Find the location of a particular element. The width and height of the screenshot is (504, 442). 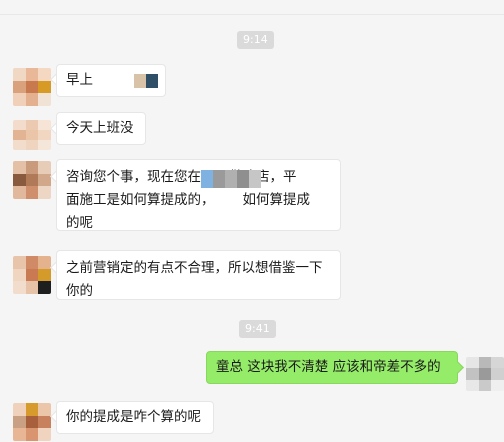

message-text: 咨询您个事，现在您在 is located at coordinates (133, 177).